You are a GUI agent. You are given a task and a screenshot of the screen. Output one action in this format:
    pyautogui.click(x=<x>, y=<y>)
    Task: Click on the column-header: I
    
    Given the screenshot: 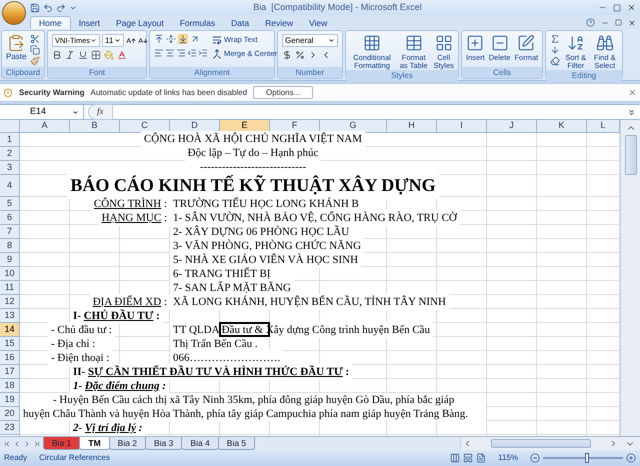 What is the action you would take?
    pyautogui.click(x=462, y=126)
    